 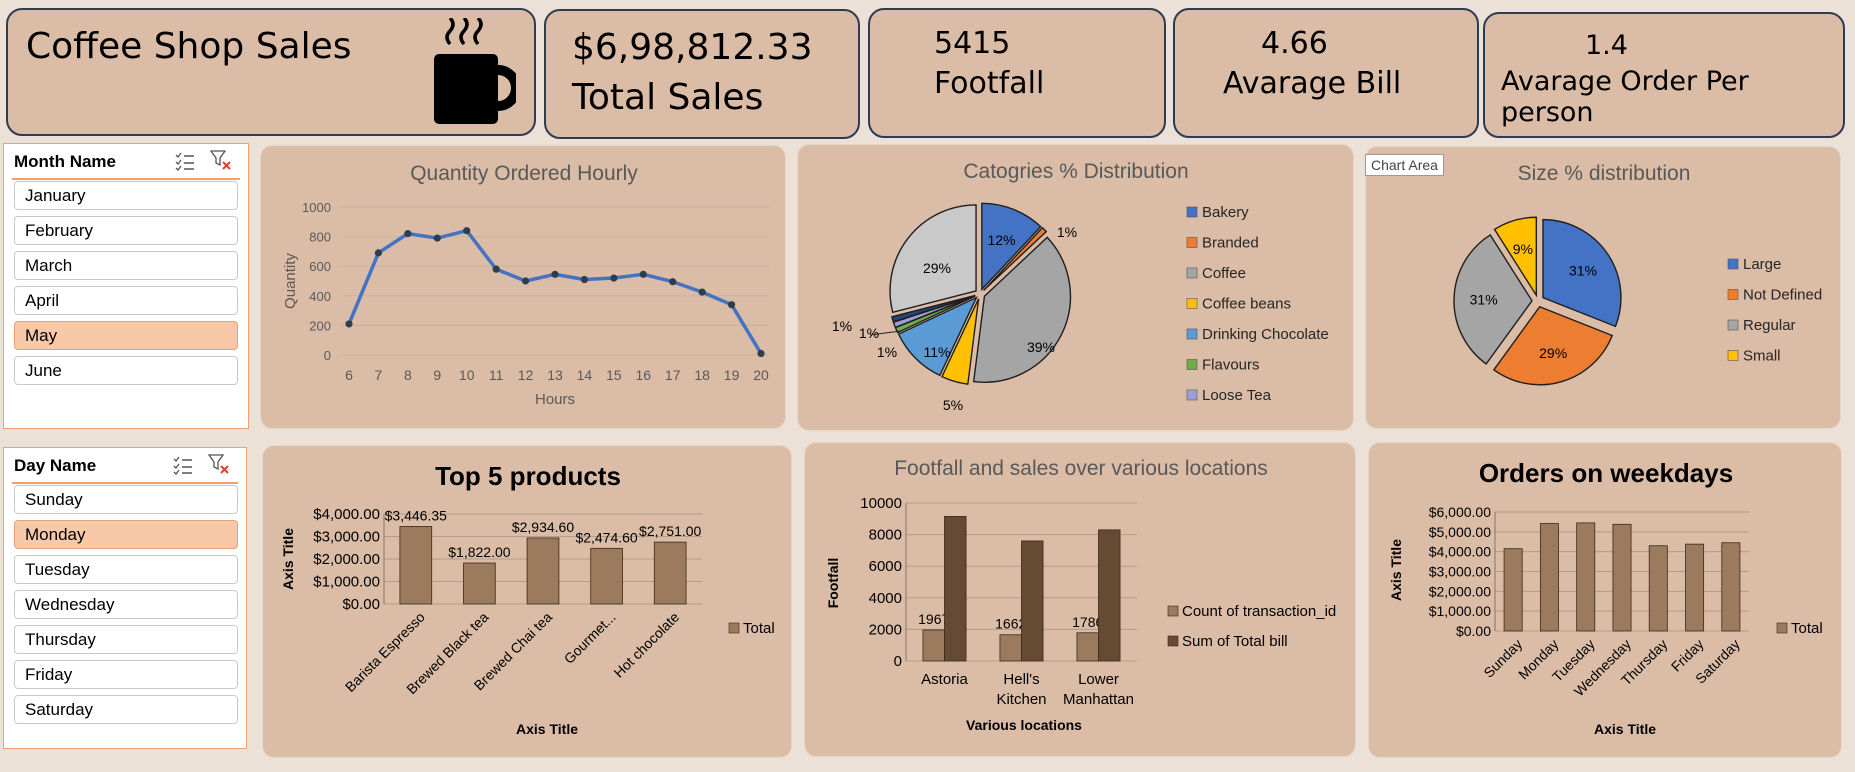 I want to click on y-tick-label: $2,000.00, so click(x=1460, y=591).